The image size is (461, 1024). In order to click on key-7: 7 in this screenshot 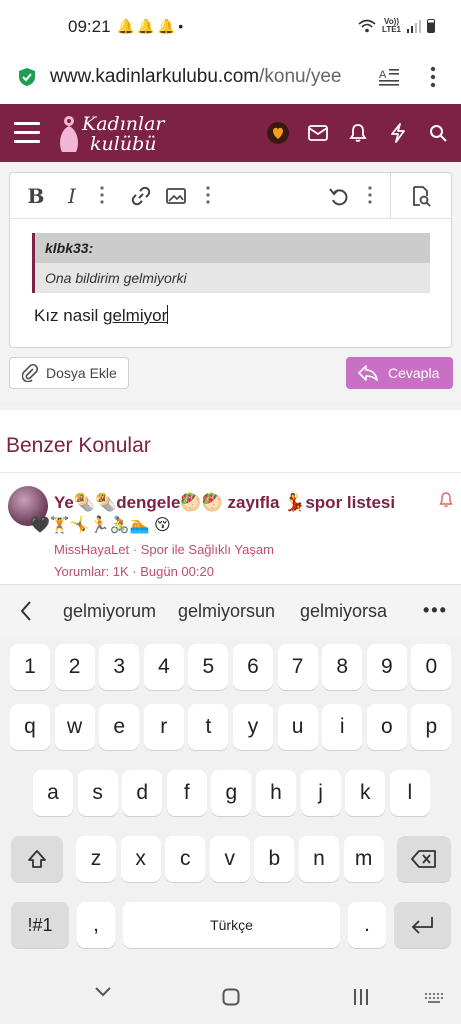, I will do `click(297, 667)`.